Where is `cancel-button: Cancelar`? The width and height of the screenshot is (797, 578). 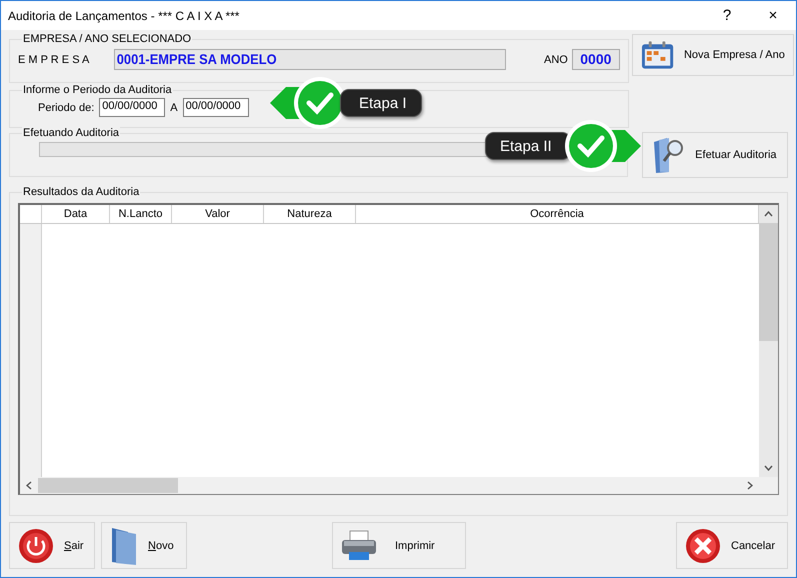 cancel-button: Cancelar is located at coordinates (732, 545).